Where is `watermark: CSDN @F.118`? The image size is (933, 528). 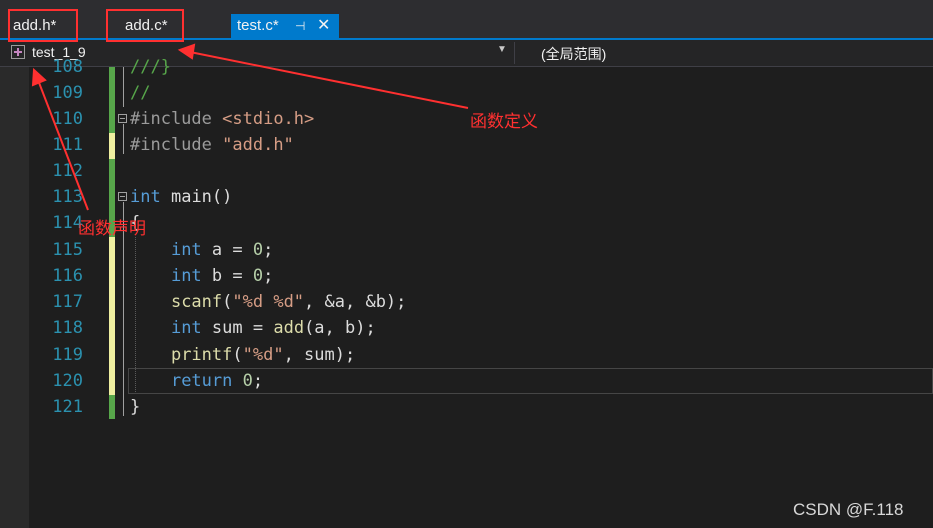
watermark: CSDN @F.118 is located at coordinates (848, 509).